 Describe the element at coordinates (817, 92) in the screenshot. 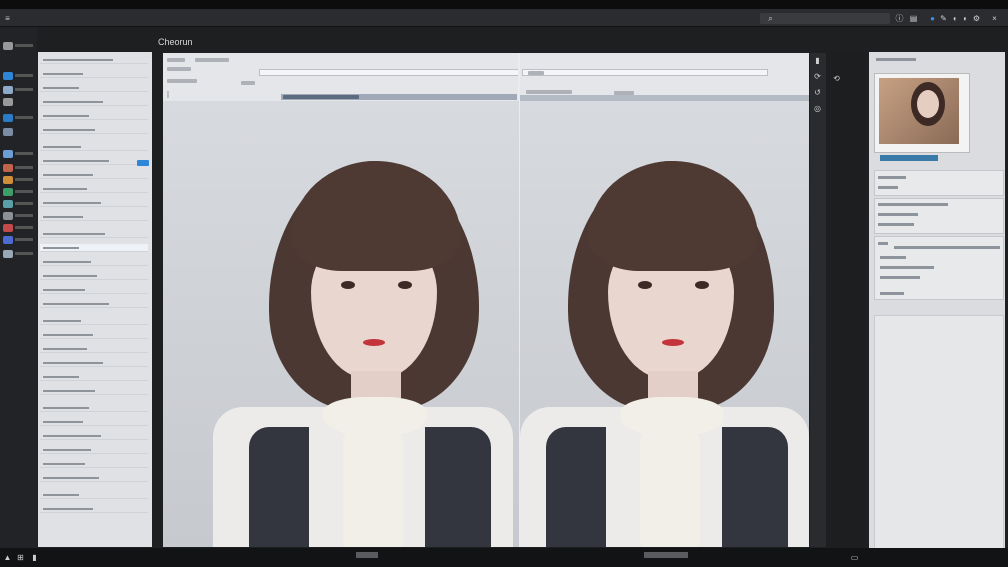

I see `history-icon: ↺` at that location.